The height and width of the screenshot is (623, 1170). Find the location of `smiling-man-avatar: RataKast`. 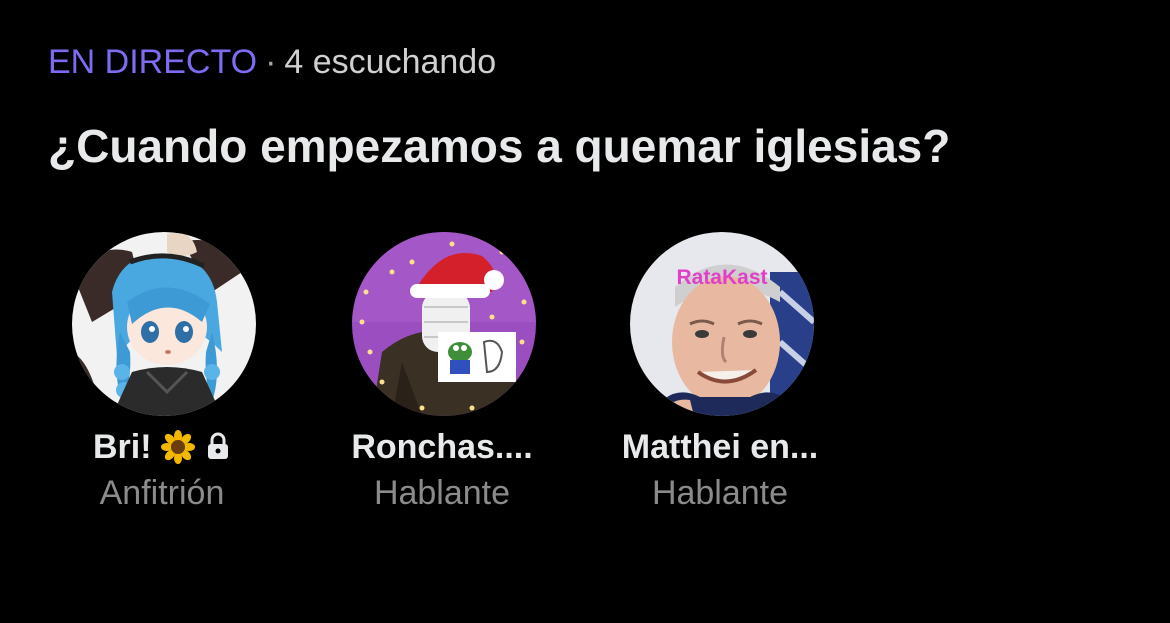

smiling-man-avatar: RataKast is located at coordinates (722, 324).